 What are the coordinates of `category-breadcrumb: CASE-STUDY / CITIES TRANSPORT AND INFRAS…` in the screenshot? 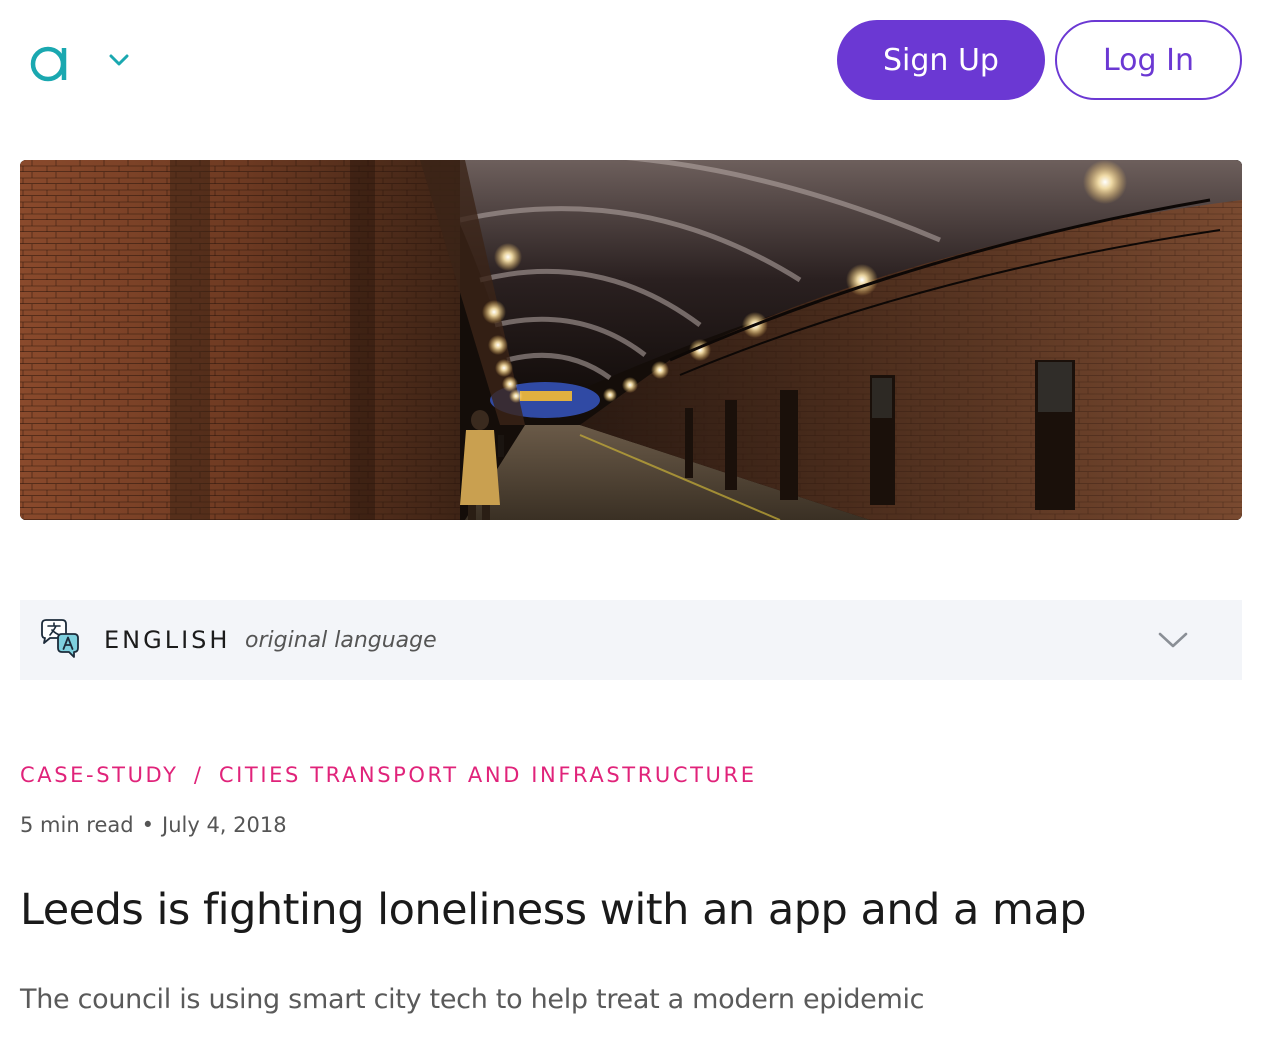 It's located at (388, 775).